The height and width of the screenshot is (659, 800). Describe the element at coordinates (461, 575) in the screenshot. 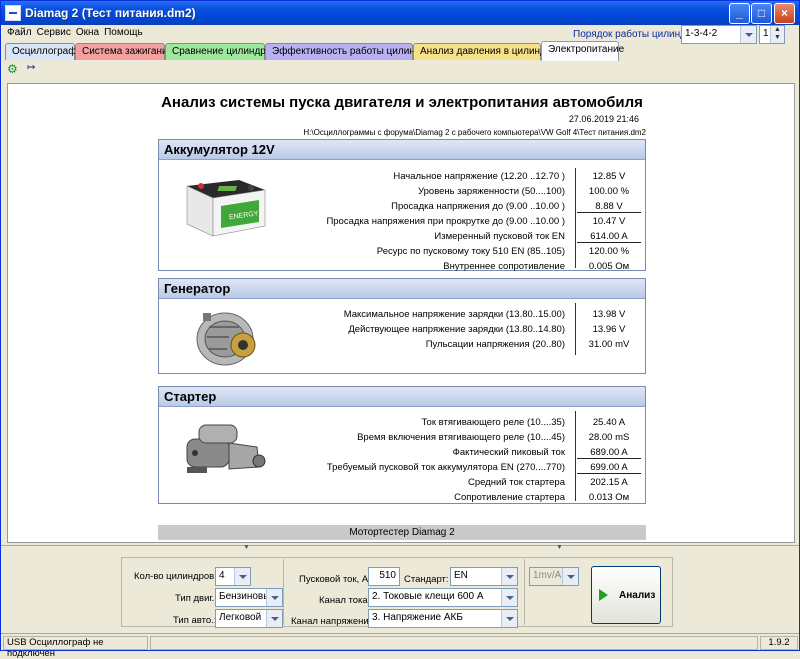

I see `standard-value: EN` at that location.